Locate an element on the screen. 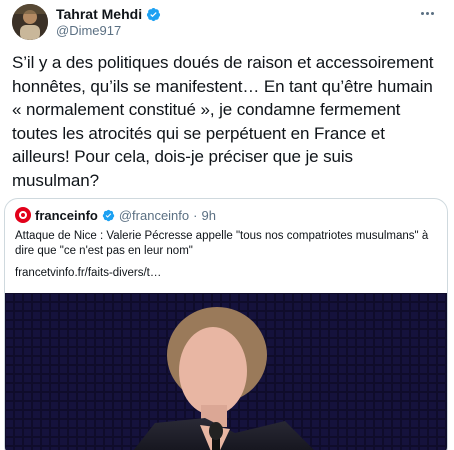  quoted-handle: @franceinfo is located at coordinates (154, 215).